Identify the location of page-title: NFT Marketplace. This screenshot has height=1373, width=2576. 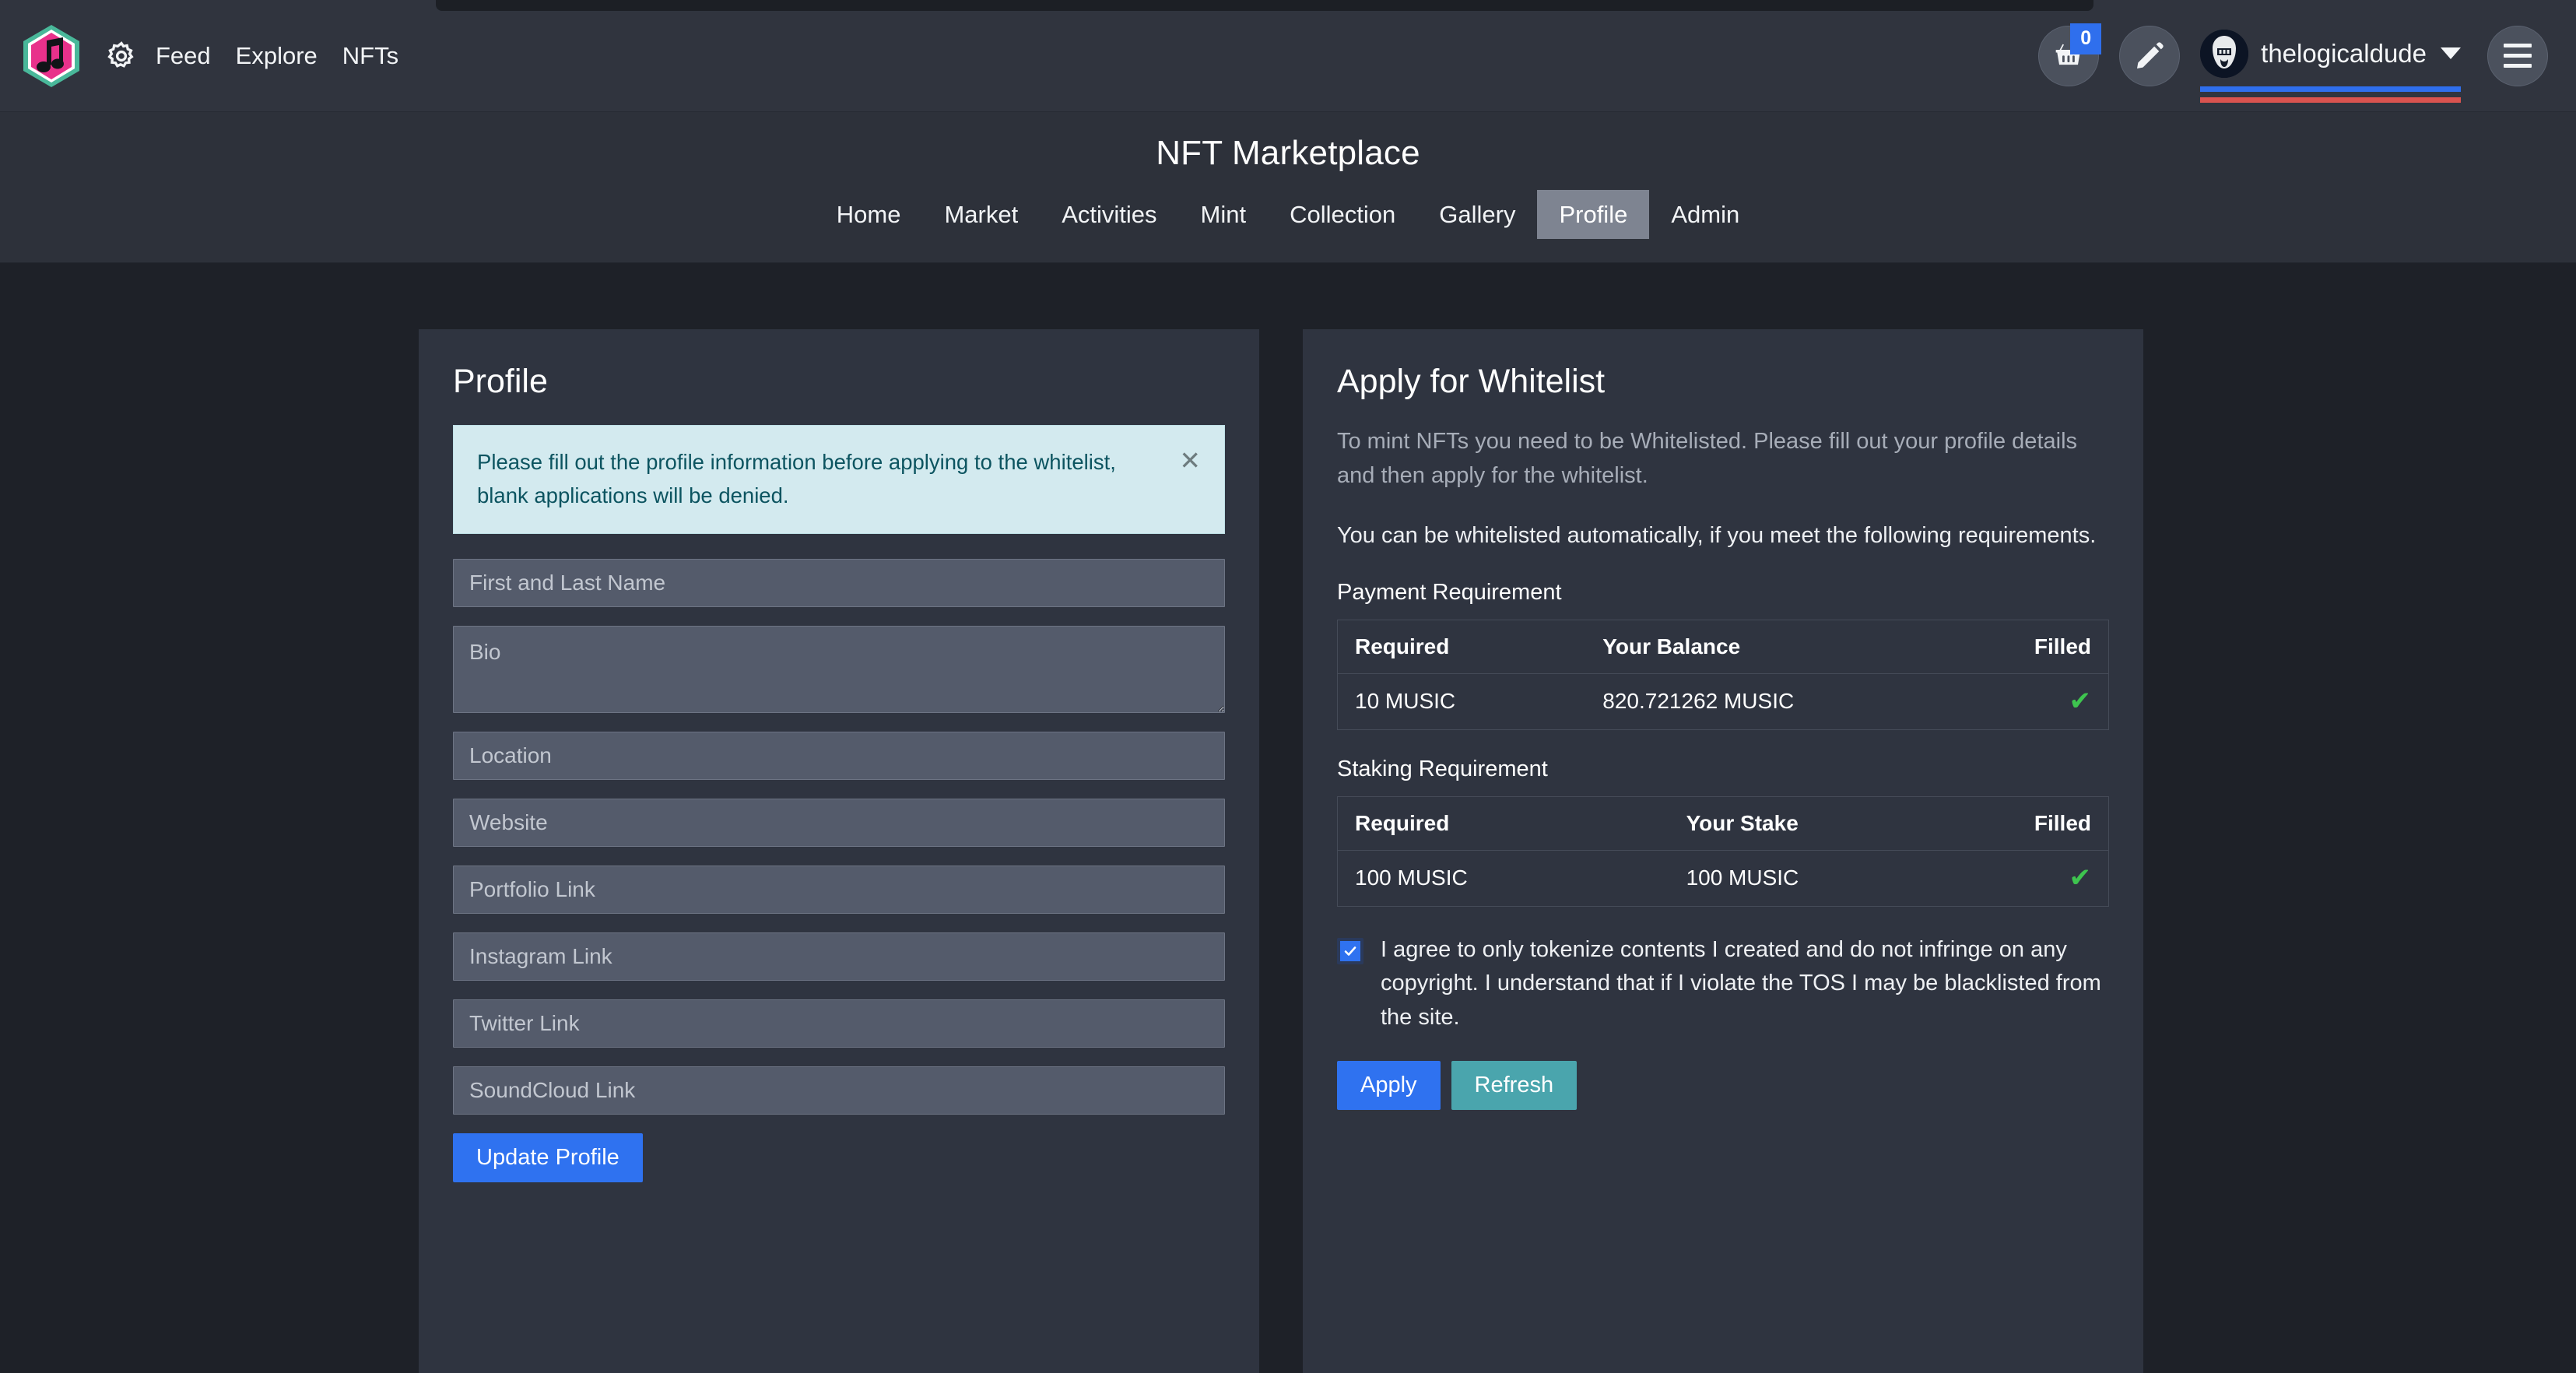
(1288, 153).